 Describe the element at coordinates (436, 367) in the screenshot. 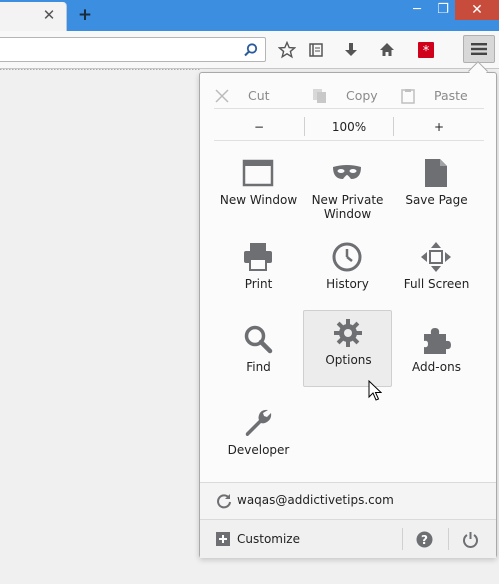

I see `tile-label: Add-ons` at that location.